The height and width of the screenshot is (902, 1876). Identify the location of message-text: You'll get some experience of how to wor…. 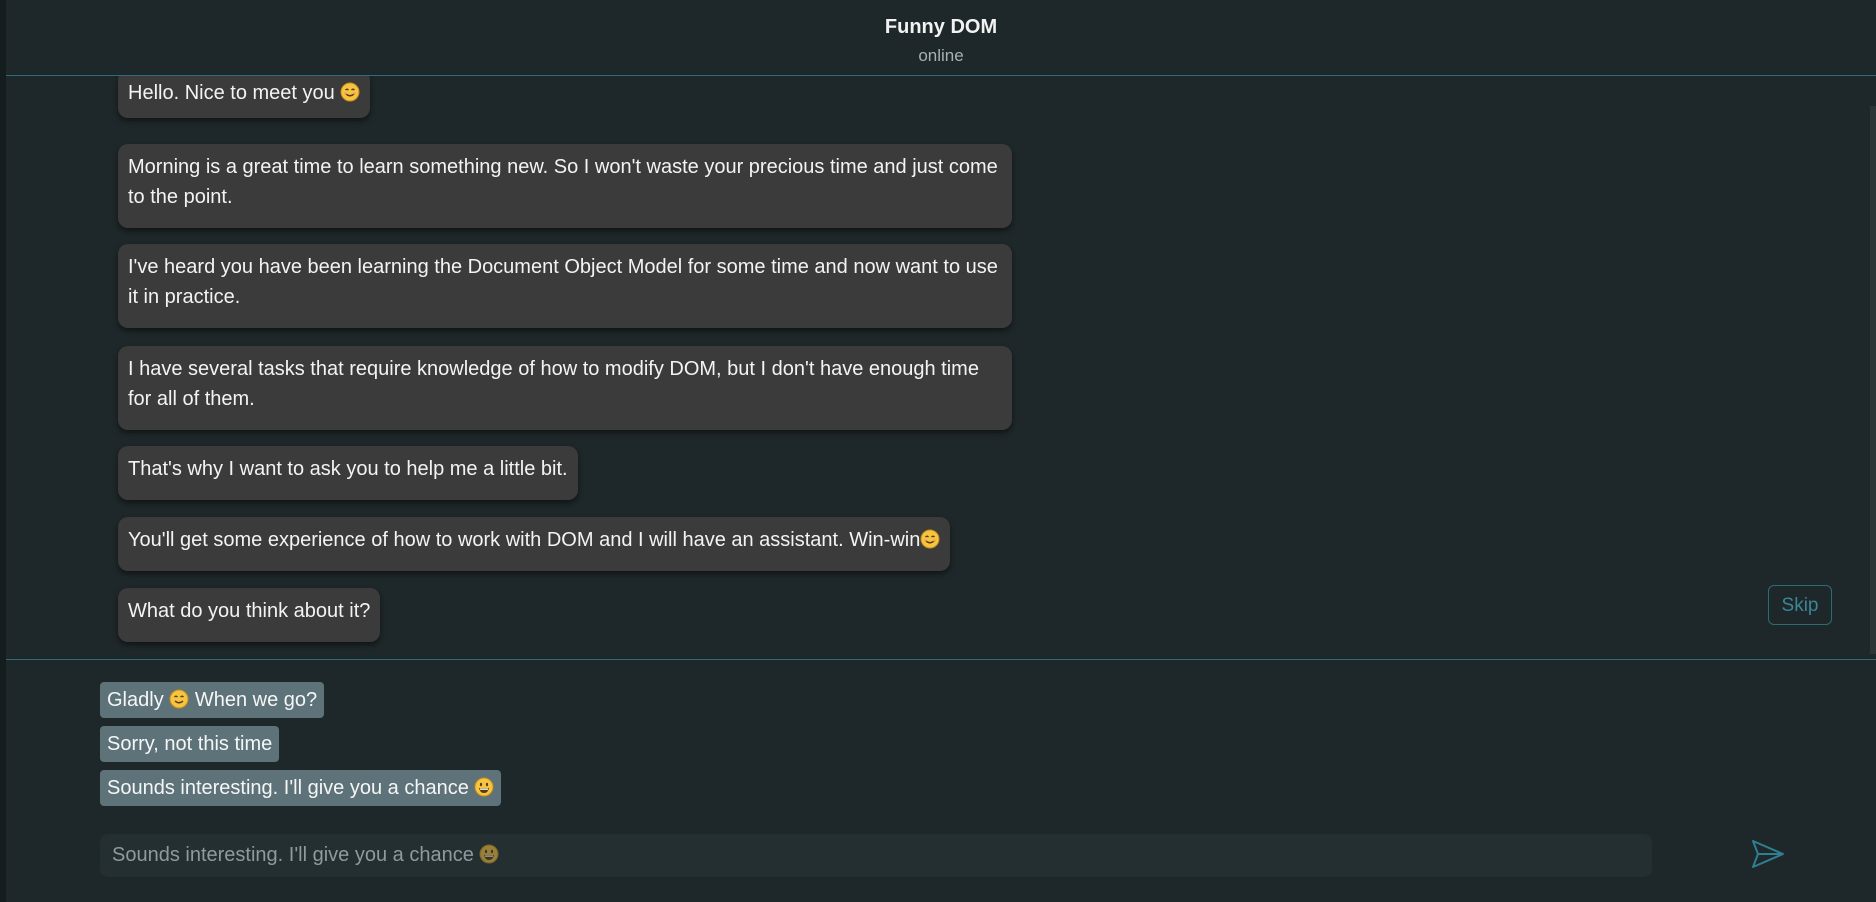
(524, 540).